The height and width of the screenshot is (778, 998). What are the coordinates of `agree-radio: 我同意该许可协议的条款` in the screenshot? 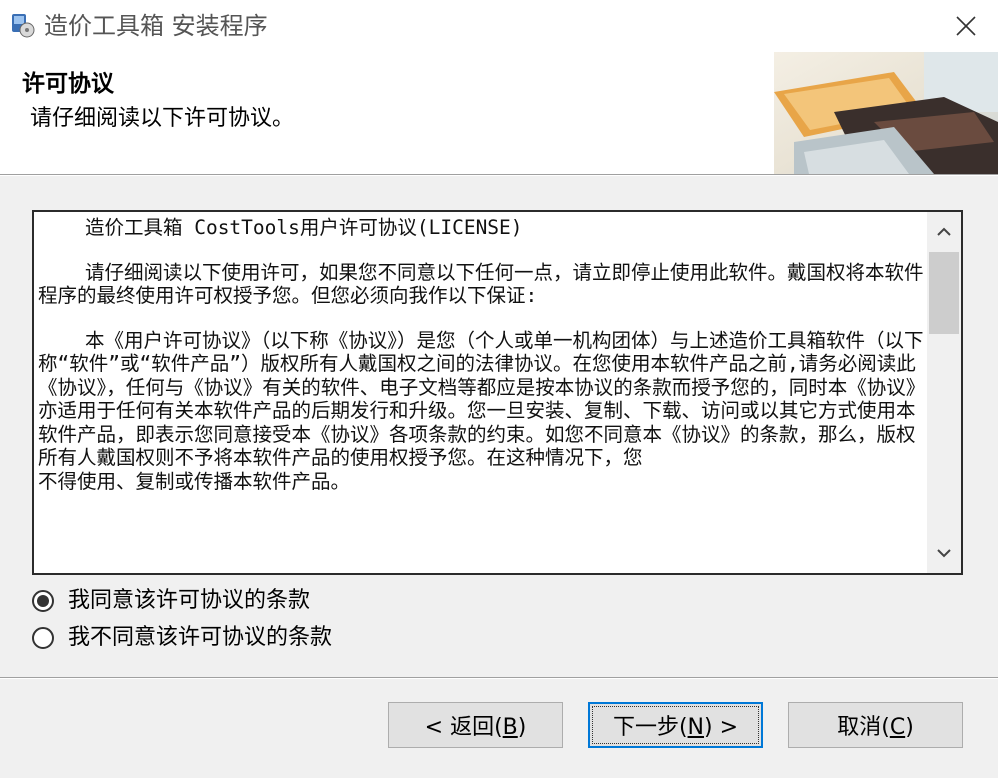 It's located at (171, 601).